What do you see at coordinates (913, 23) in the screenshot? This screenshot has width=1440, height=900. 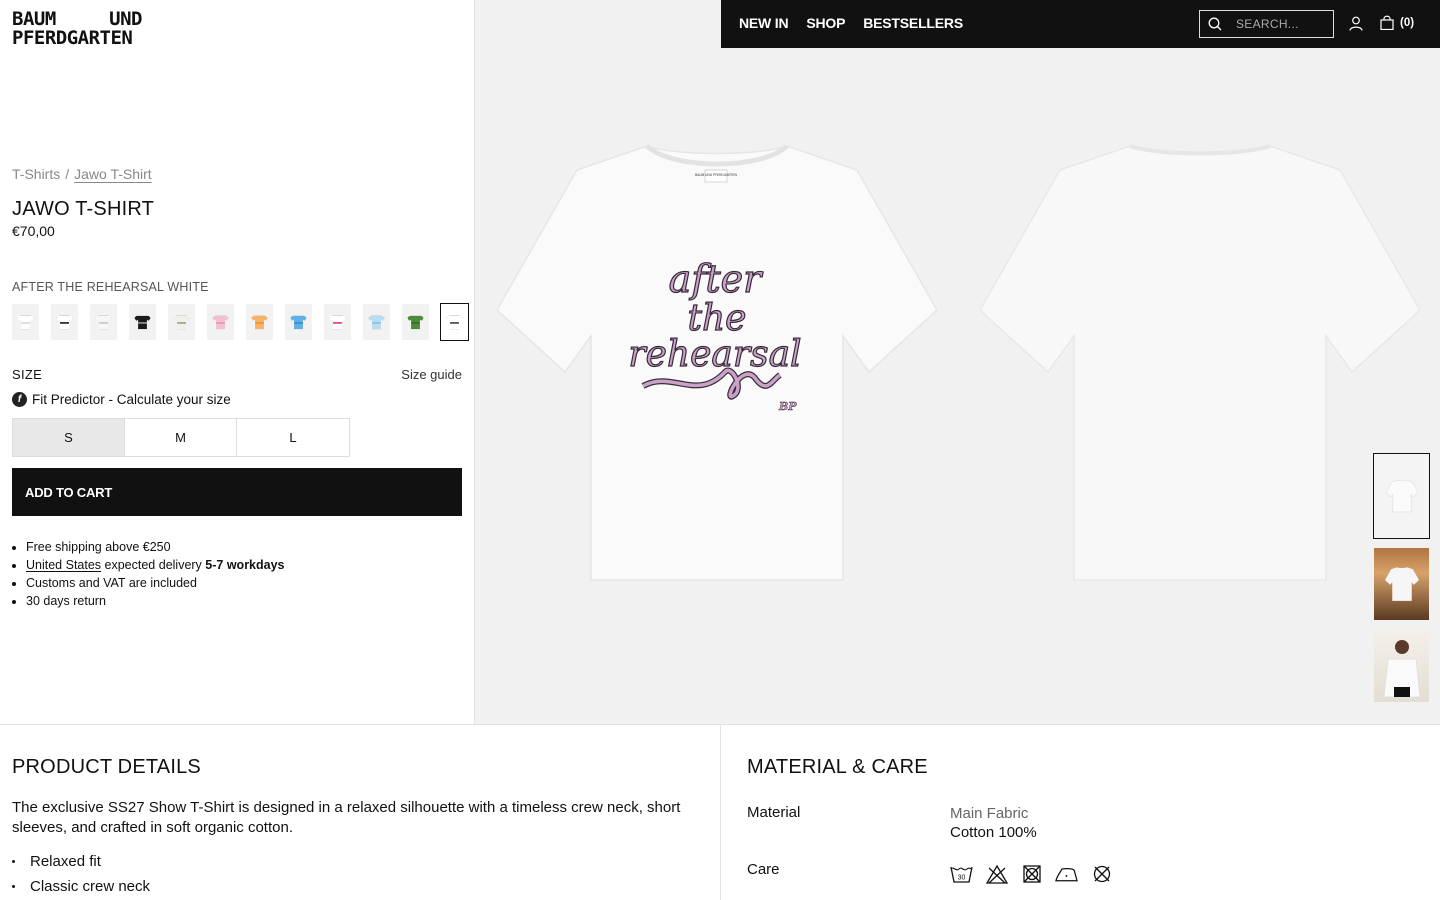 I see `nav-bestsellers: BESTSELLERS` at bounding box center [913, 23].